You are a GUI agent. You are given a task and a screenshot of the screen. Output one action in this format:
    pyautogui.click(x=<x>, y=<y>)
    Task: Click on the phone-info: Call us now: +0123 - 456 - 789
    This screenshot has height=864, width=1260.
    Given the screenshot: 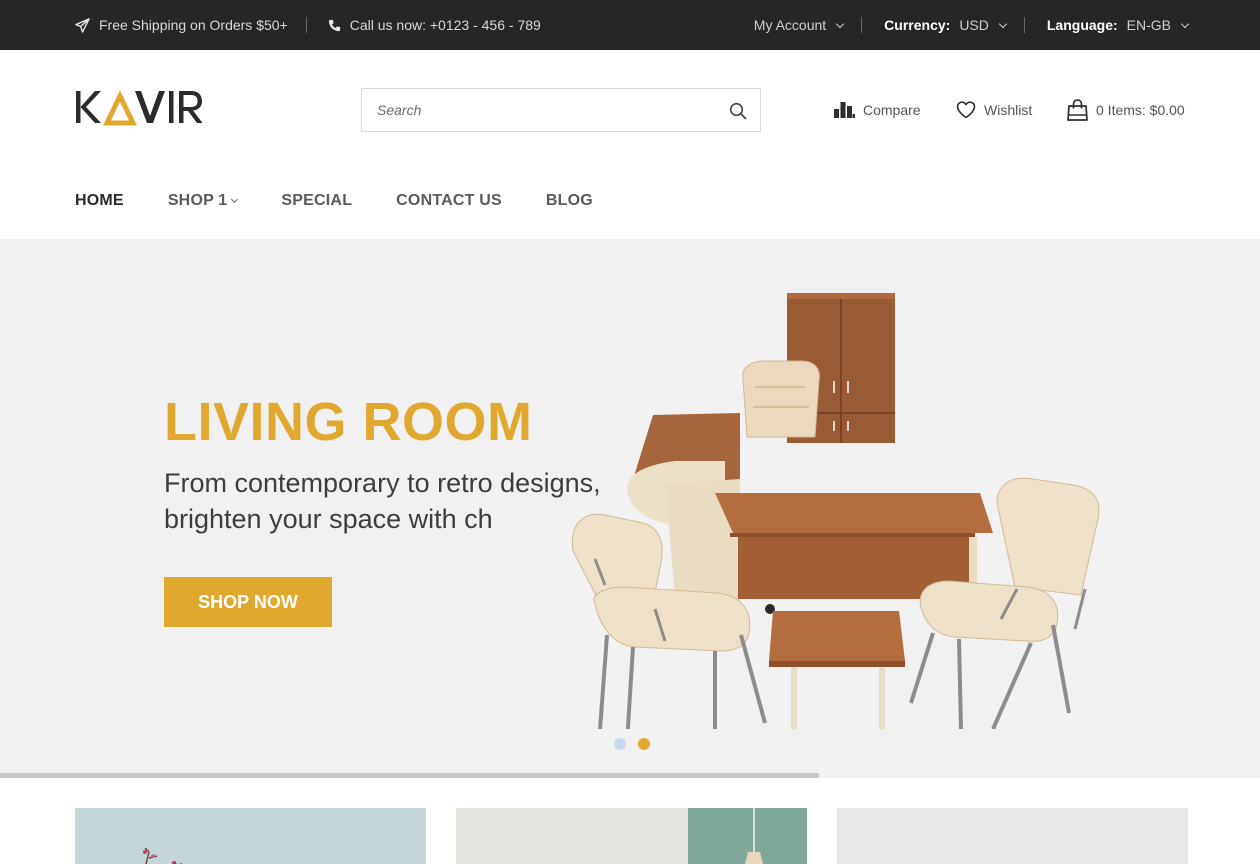 What is the action you would take?
    pyautogui.click(x=434, y=25)
    